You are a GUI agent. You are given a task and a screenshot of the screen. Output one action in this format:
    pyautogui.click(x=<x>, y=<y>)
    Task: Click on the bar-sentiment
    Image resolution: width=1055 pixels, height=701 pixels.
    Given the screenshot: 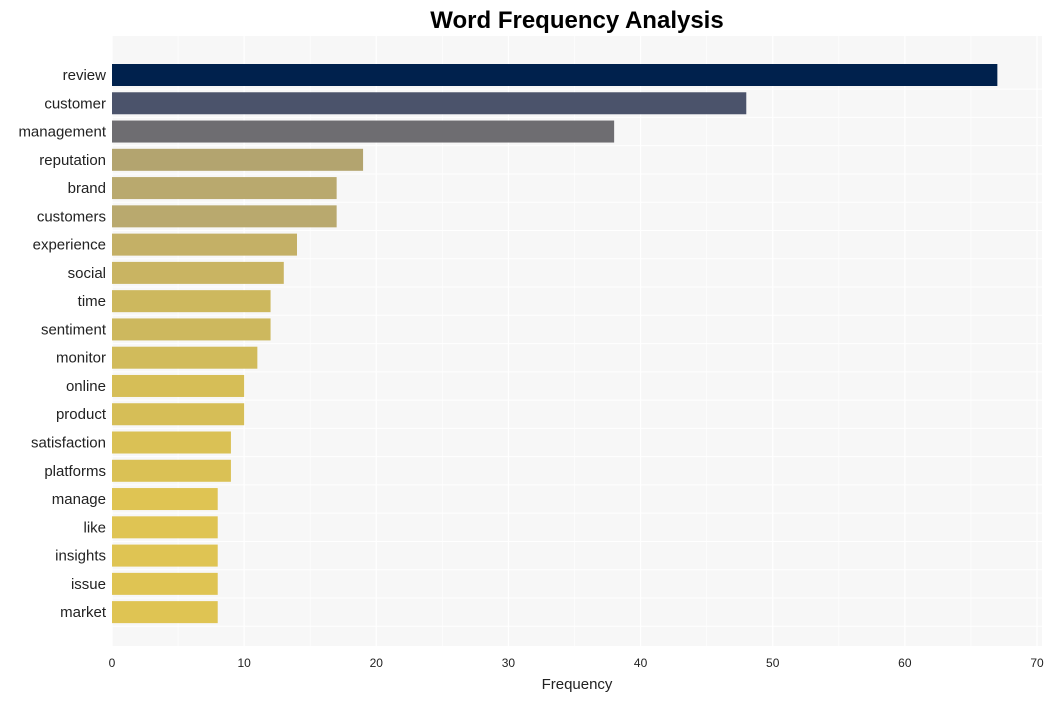 What is the action you would take?
    pyautogui.click(x=191, y=329)
    